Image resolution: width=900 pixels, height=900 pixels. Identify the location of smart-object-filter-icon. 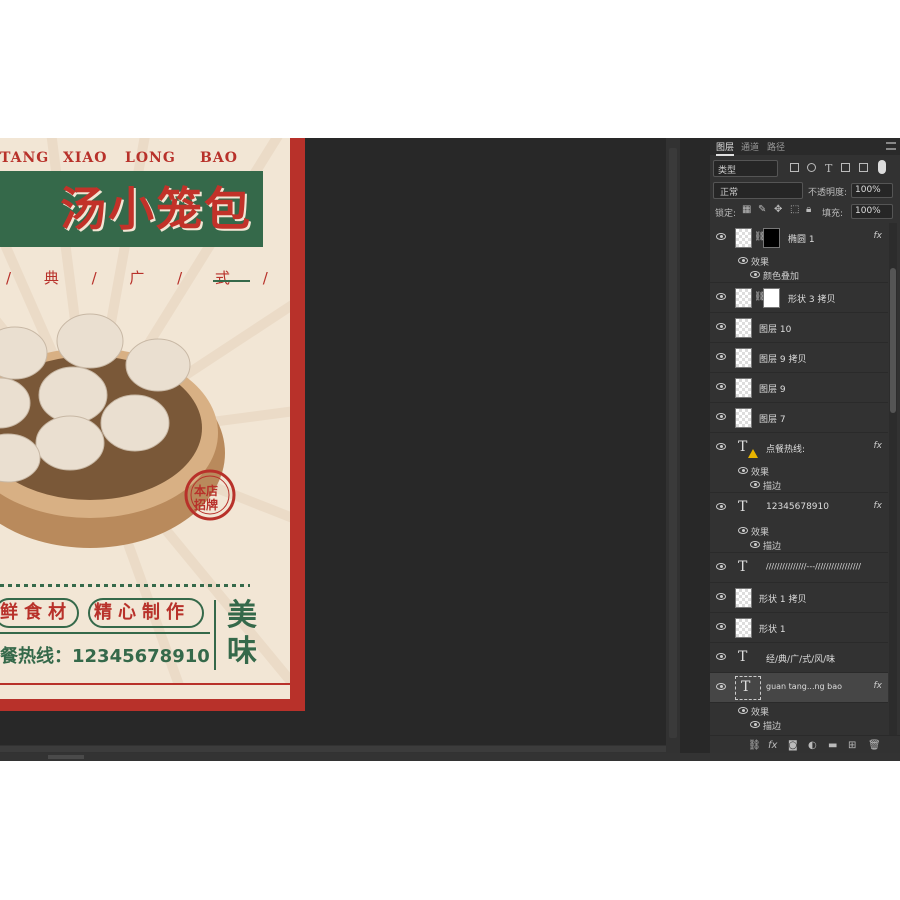
(863, 167).